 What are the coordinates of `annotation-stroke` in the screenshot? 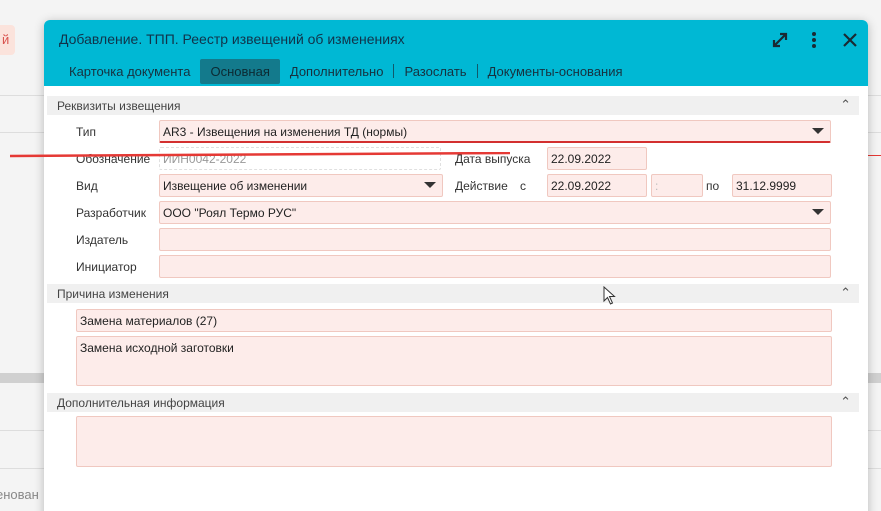 It's located at (260, 155).